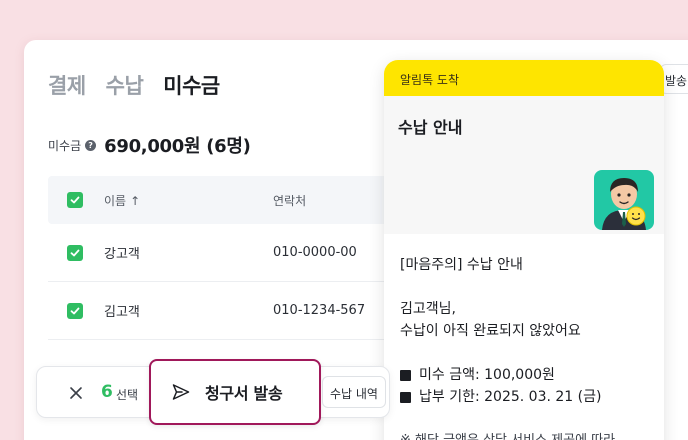  What do you see at coordinates (127, 395) in the screenshot?
I see `selected-label: 선택` at bounding box center [127, 395].